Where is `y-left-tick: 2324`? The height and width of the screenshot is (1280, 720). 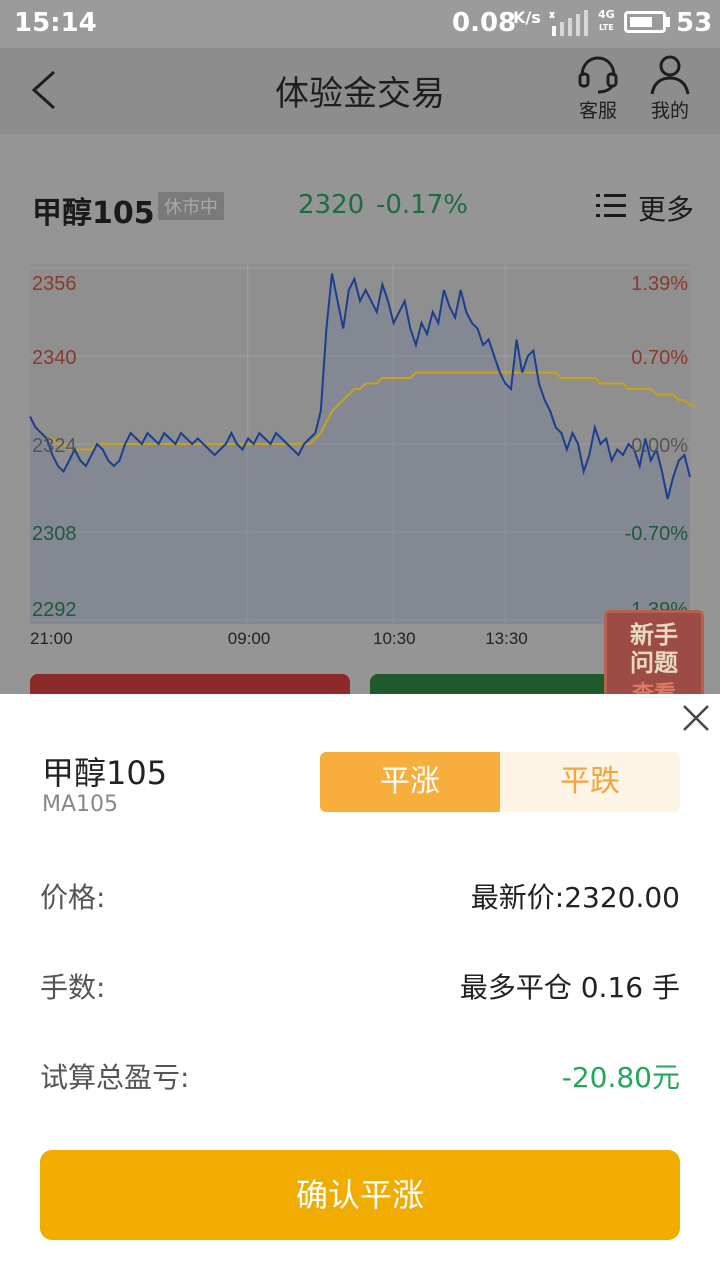 y-left-tick: 2324 is located at coordinates (54, 446).